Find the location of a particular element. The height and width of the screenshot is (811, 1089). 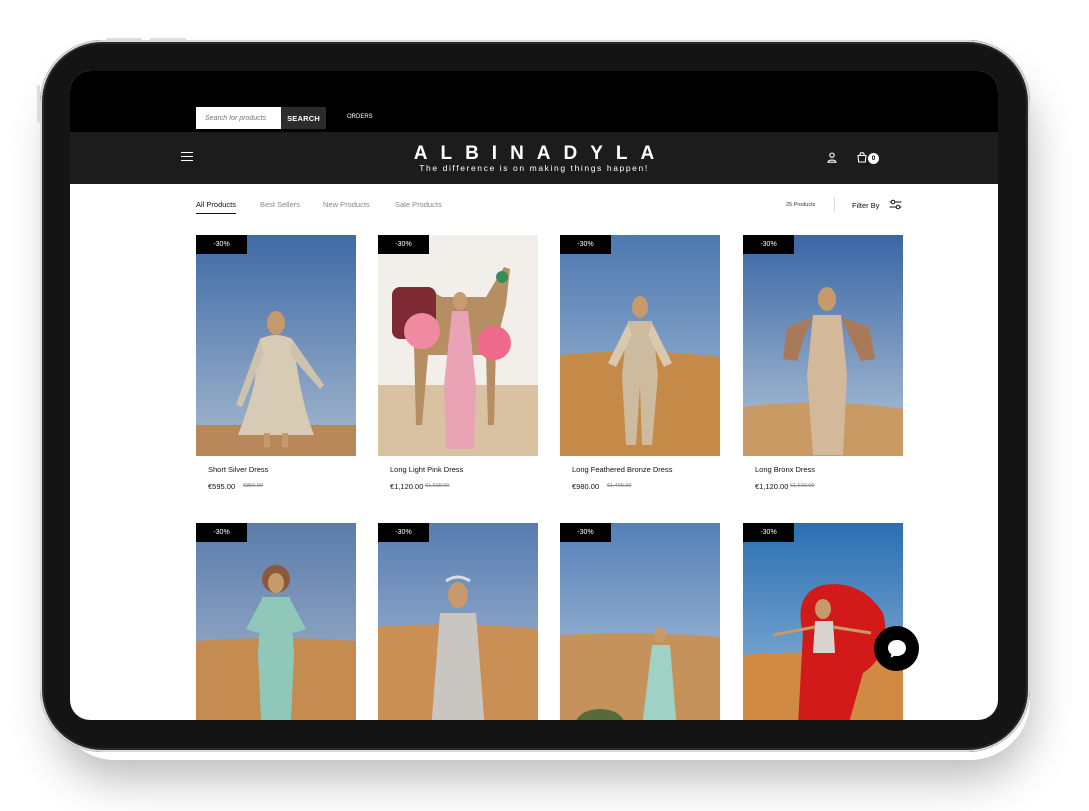

product-name: Long Bronx Dress is located at coordinates (785, 469).